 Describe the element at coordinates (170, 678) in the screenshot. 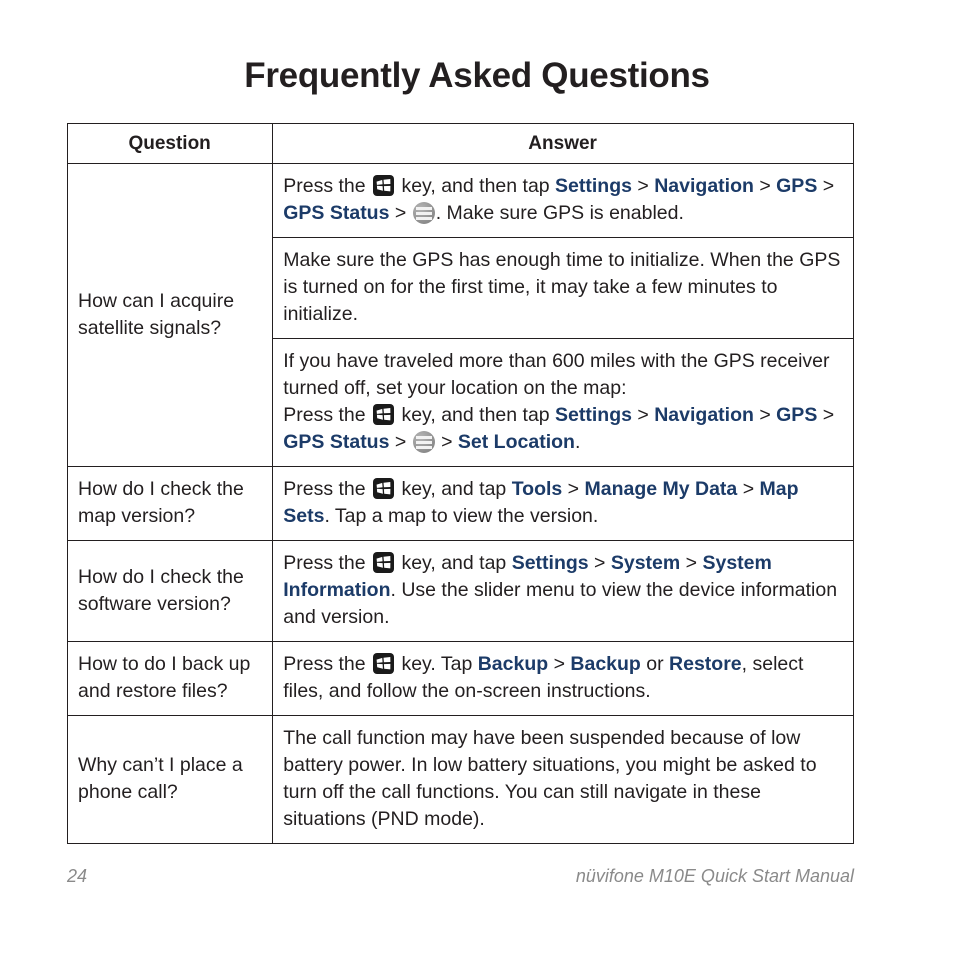

I see `question-cell: How to do I back up and restore files?` at that location.